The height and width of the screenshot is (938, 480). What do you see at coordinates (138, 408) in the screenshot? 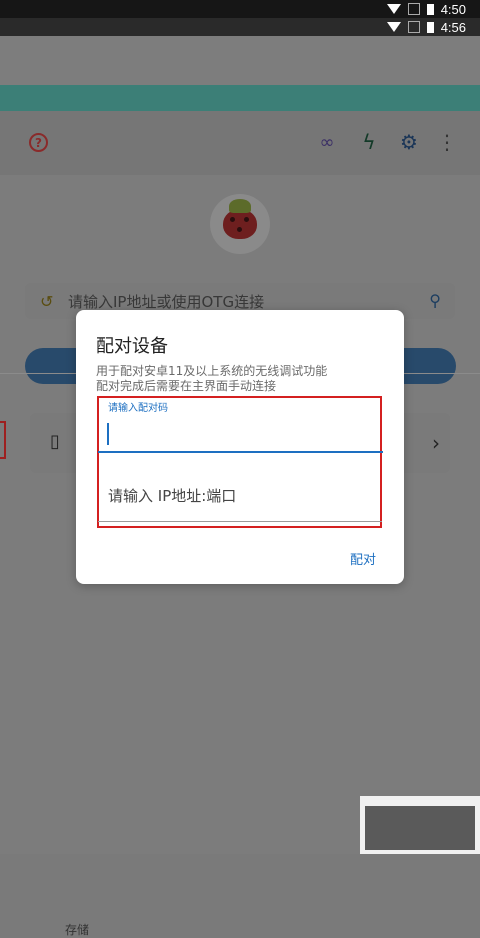
I see `pair-code-label: 请输入配对码` at bounding box center [138, 408].